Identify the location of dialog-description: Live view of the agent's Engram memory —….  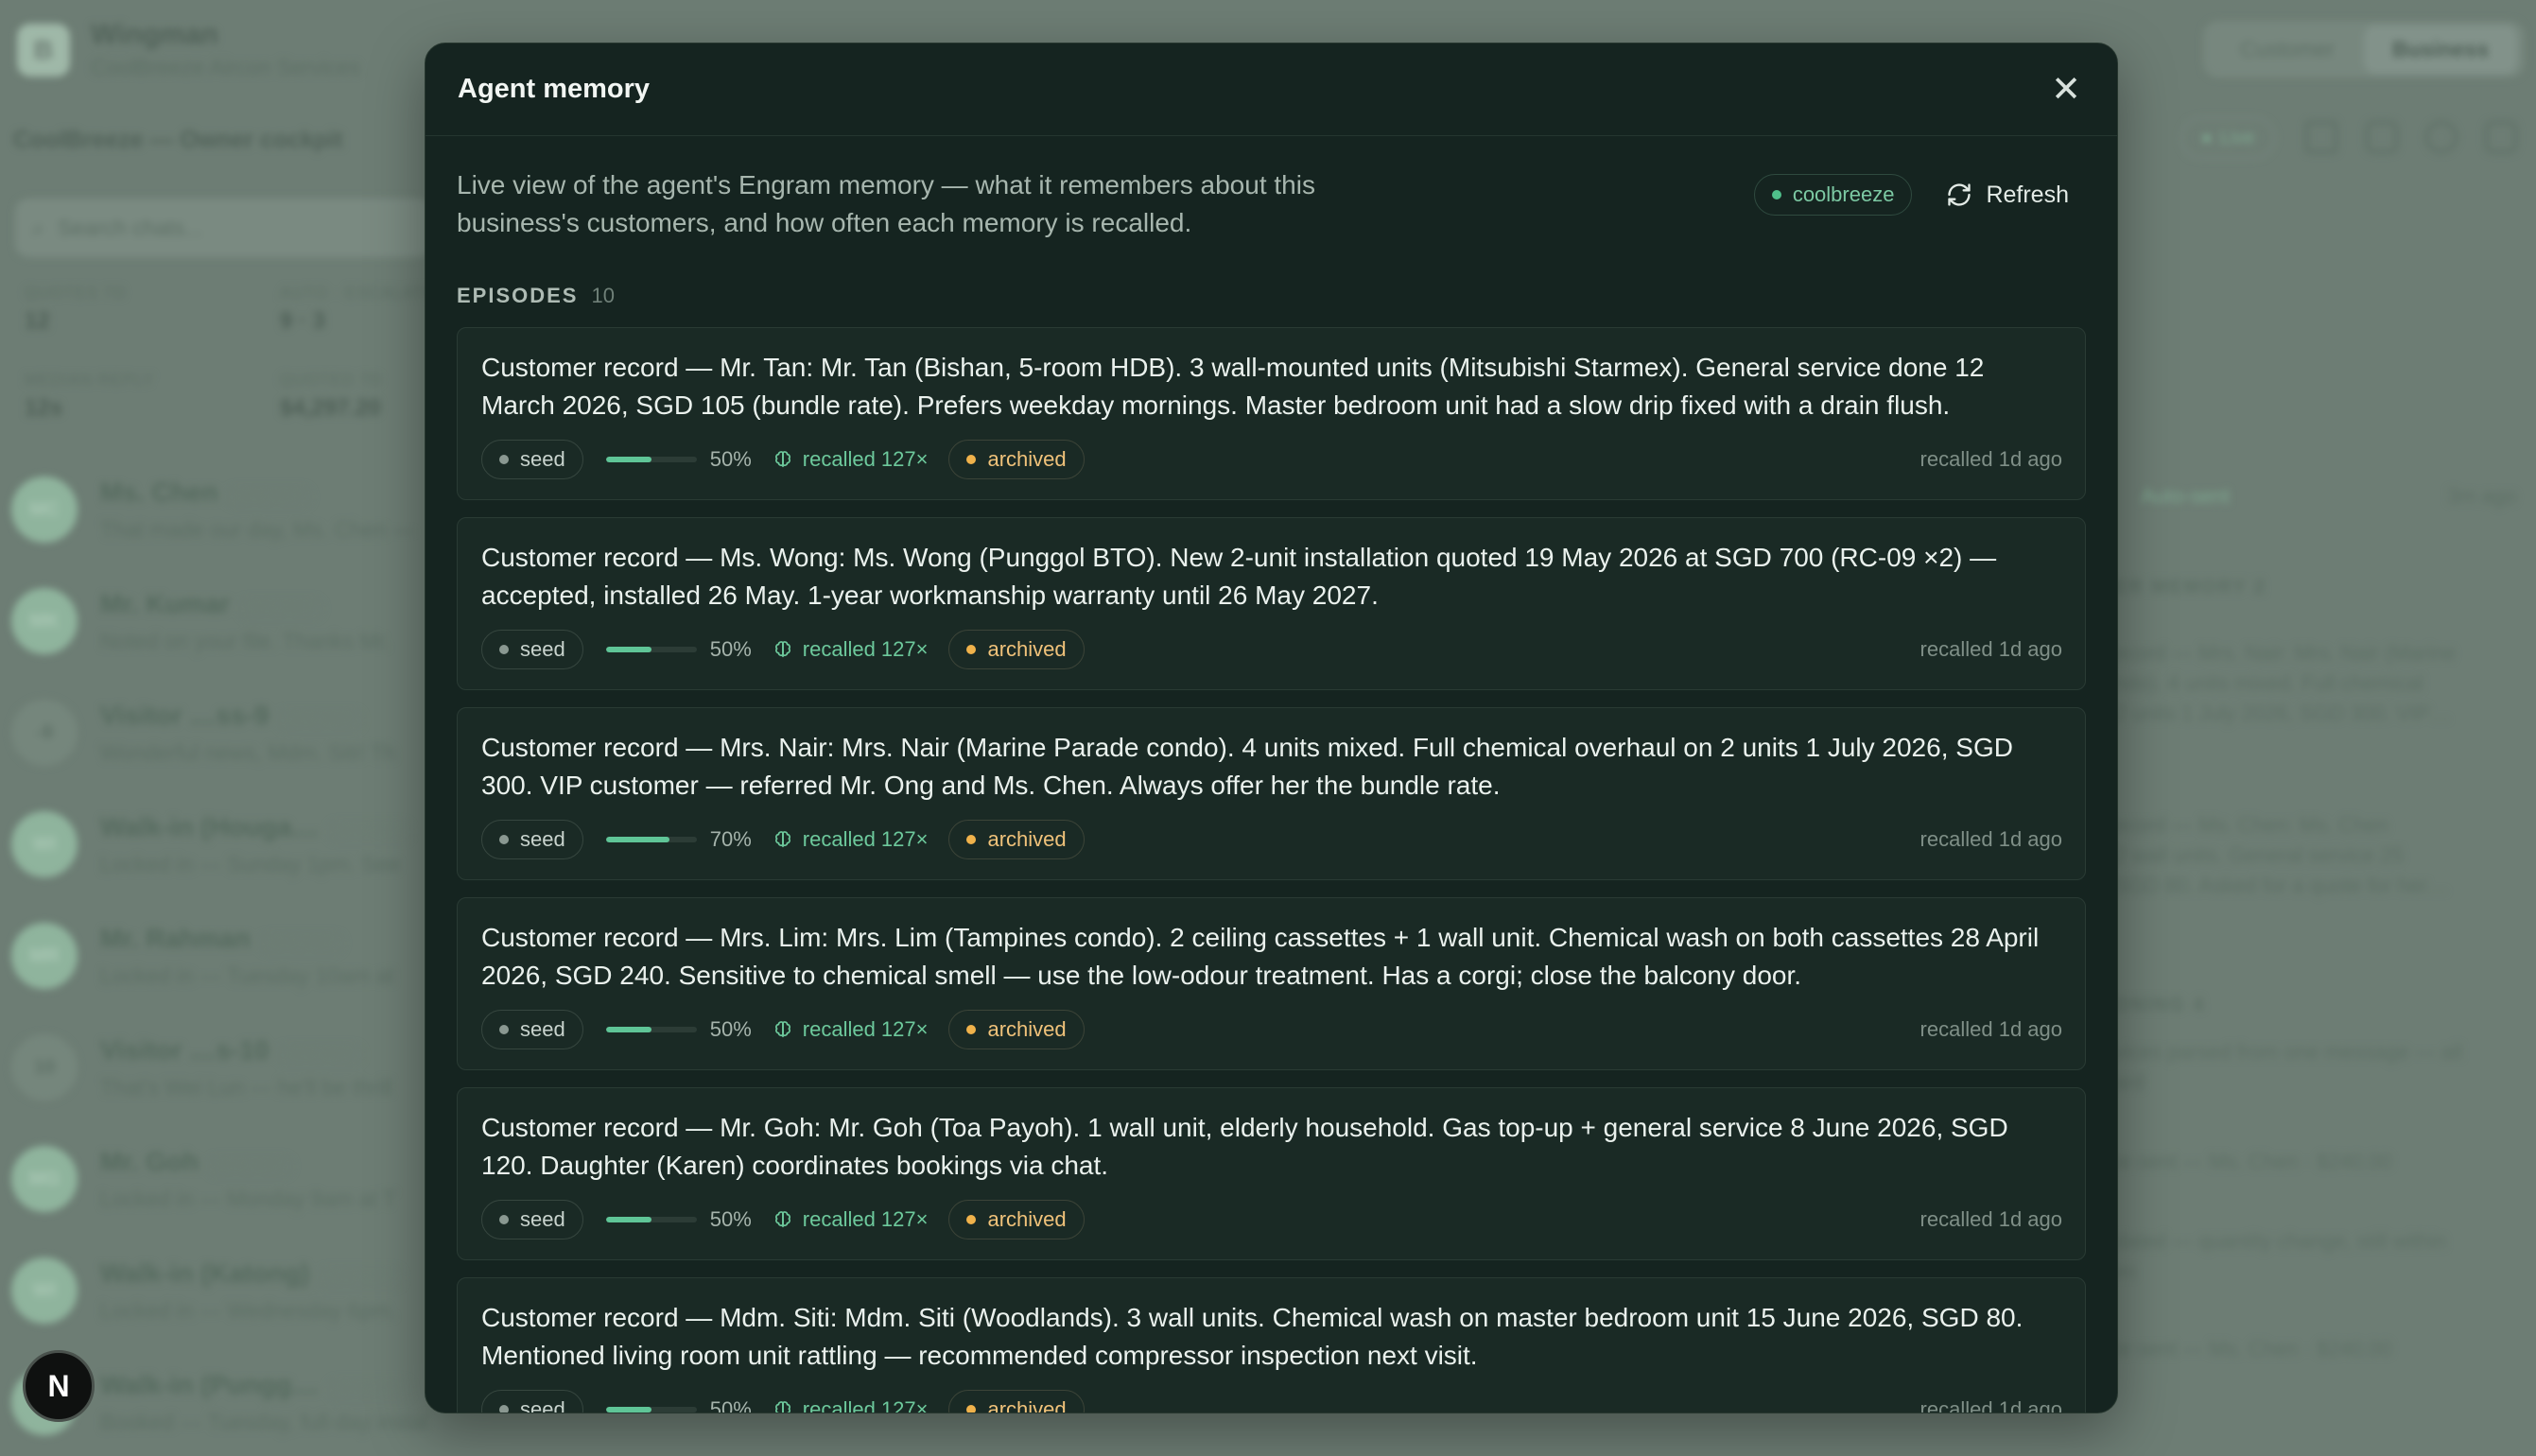
(886, 203).